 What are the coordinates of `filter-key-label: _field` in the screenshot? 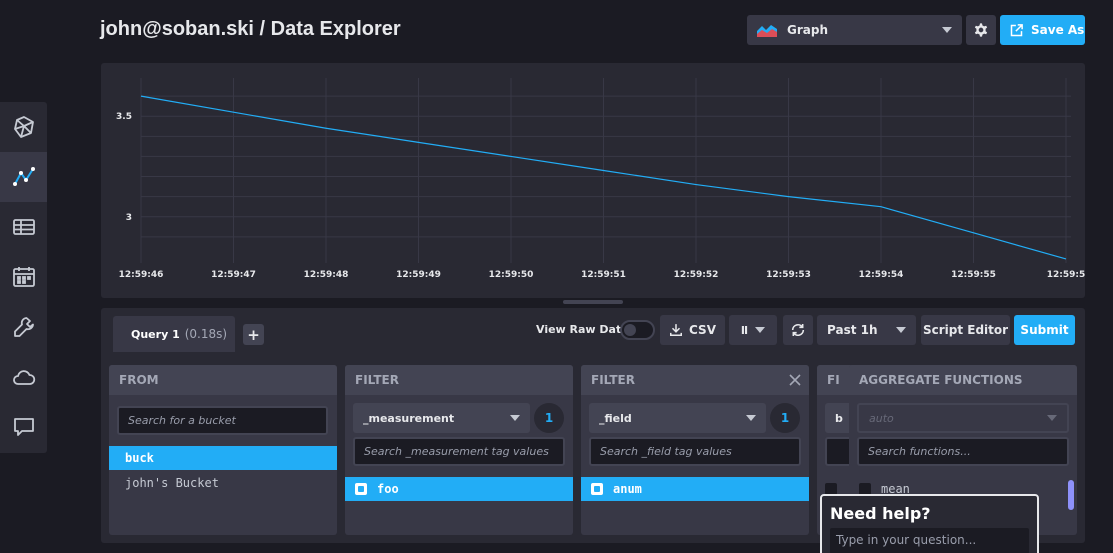 It's located at (615, 418).